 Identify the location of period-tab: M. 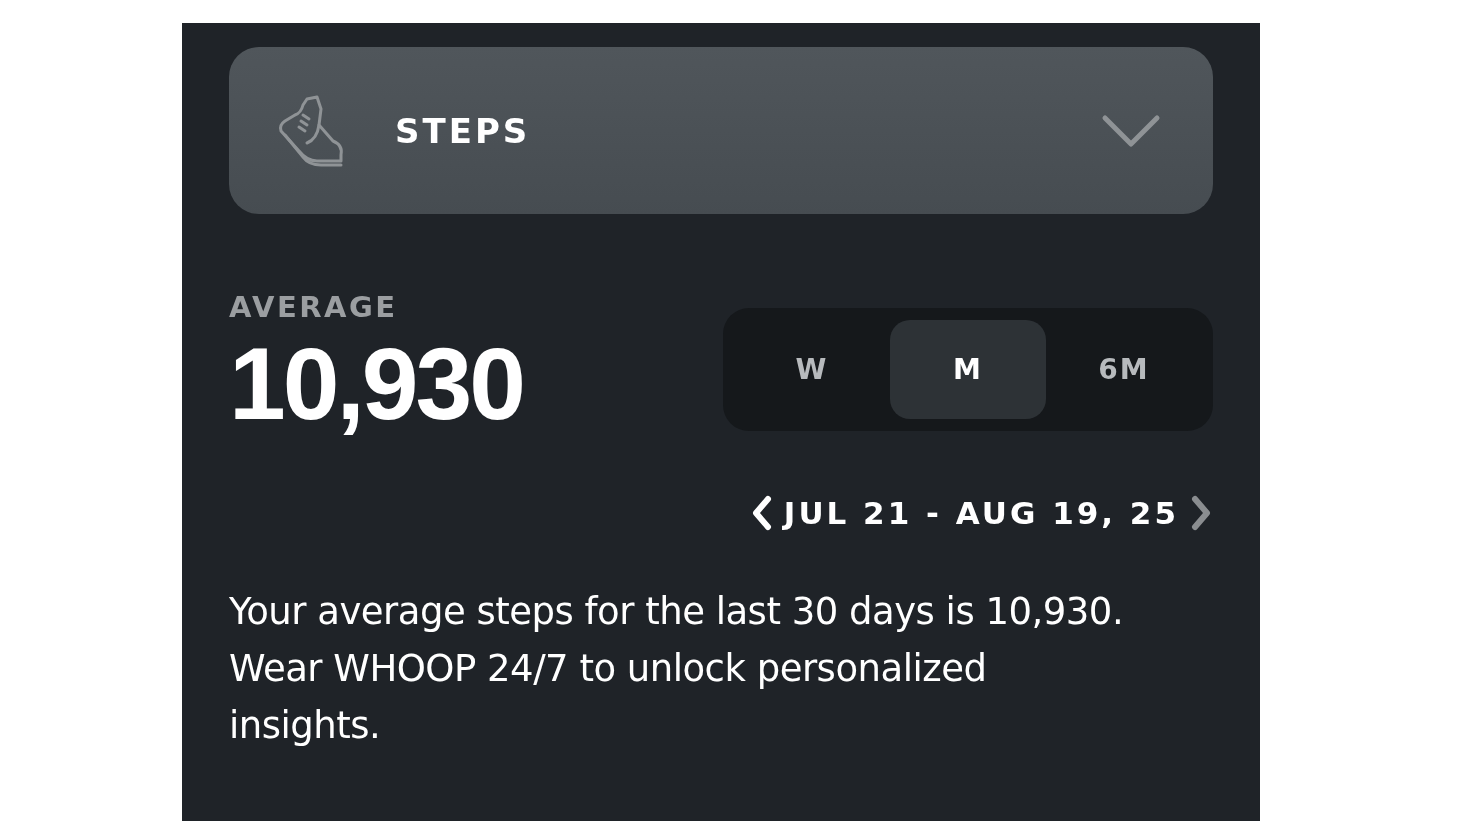
(968, 369).